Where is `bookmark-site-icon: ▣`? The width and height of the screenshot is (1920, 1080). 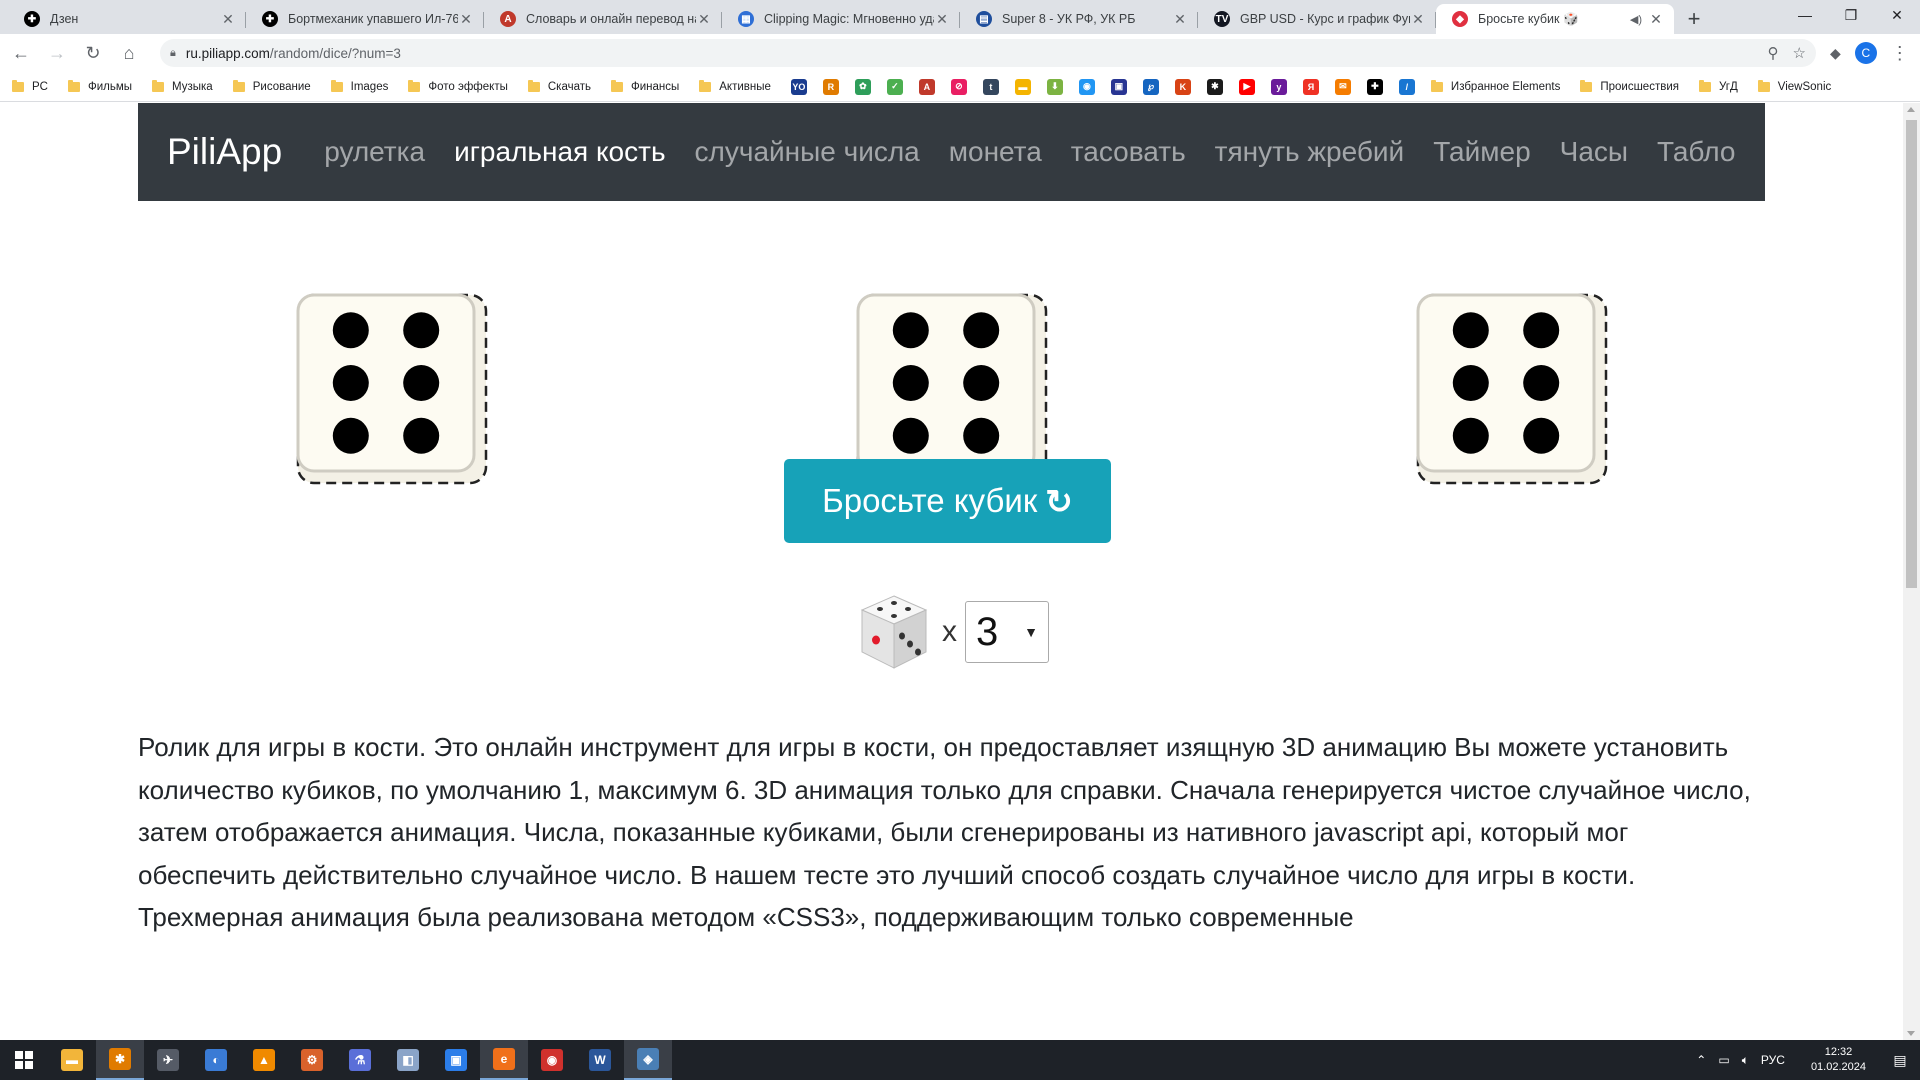
bookmark-site-icon: ▣ is located at coordinates (1118, 86).